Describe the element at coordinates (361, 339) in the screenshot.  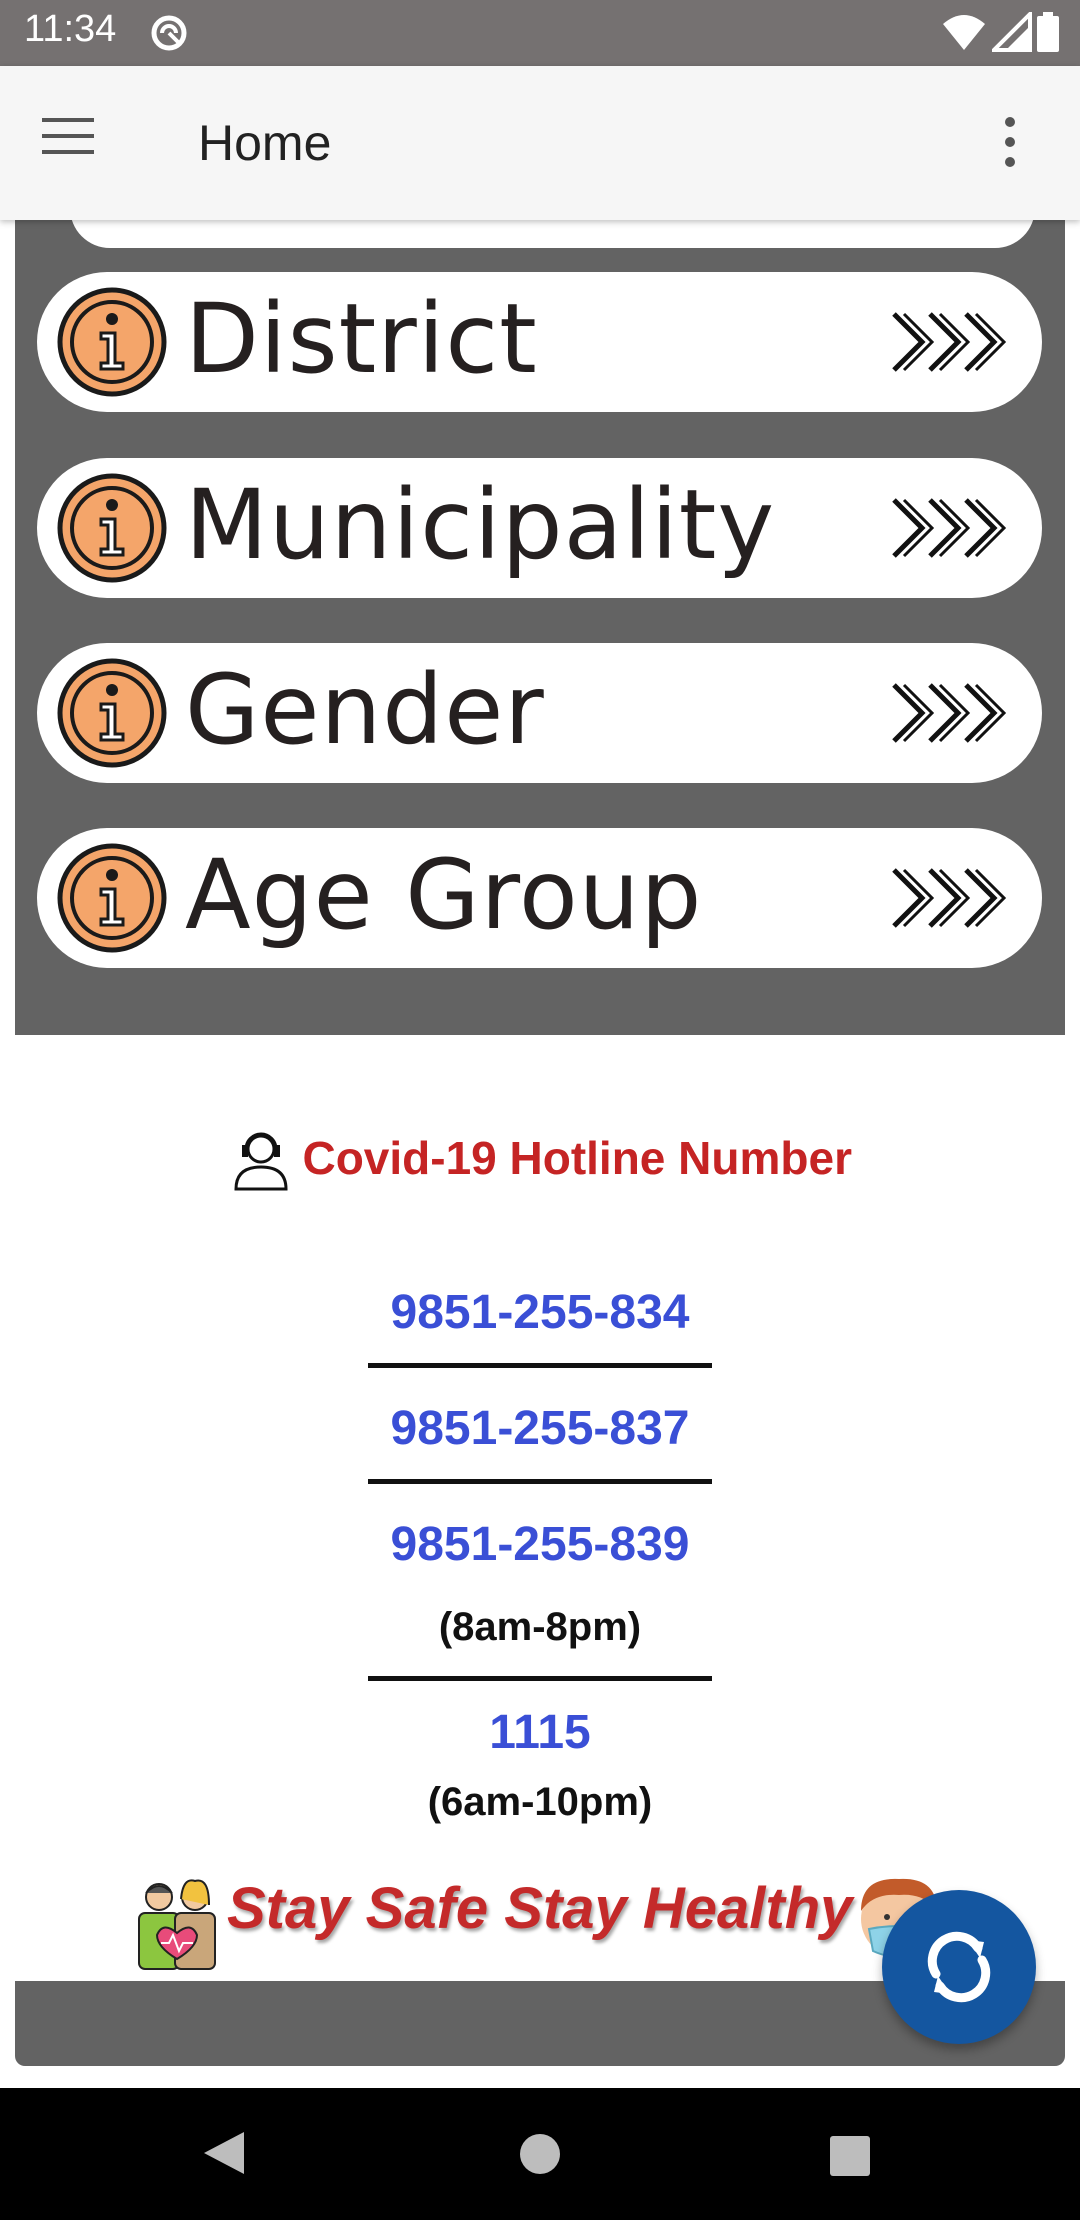
I see `nav-label-district: District` at that location.